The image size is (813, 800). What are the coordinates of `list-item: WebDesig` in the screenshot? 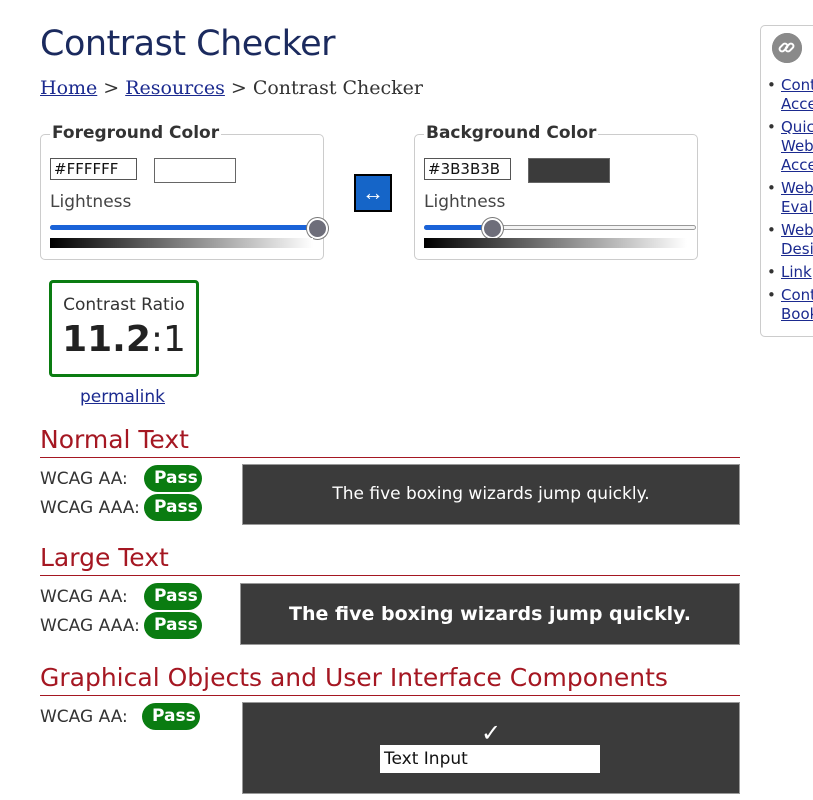 It's located at (790, 240).